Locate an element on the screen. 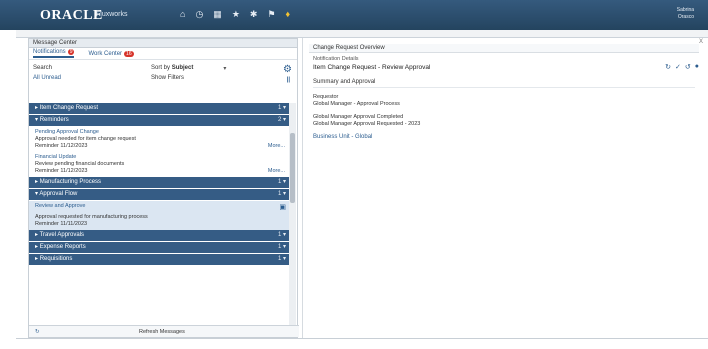 The width and height of the screenshot is (708, 349). detail-line: Global Manager - Approval Process is located at coordinates (356, 104).